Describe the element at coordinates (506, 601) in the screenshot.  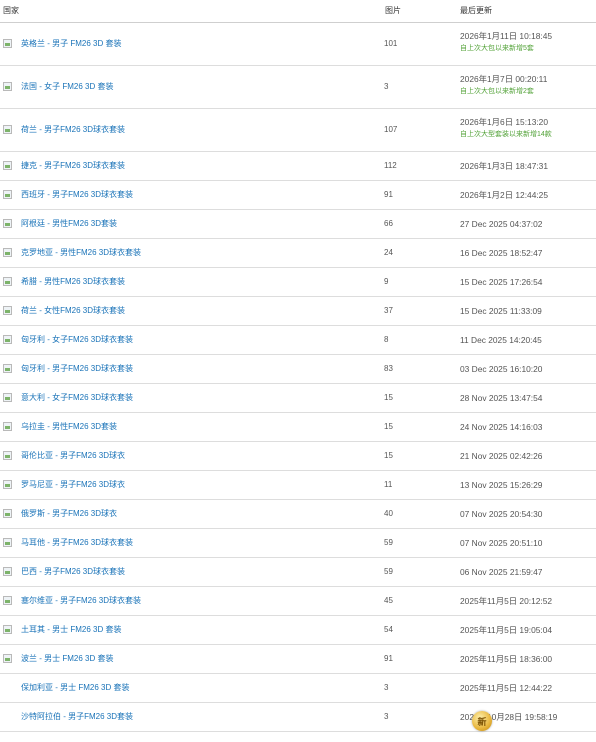
I see `last-updated: 2025年11月5日 20:12:52` at that location.